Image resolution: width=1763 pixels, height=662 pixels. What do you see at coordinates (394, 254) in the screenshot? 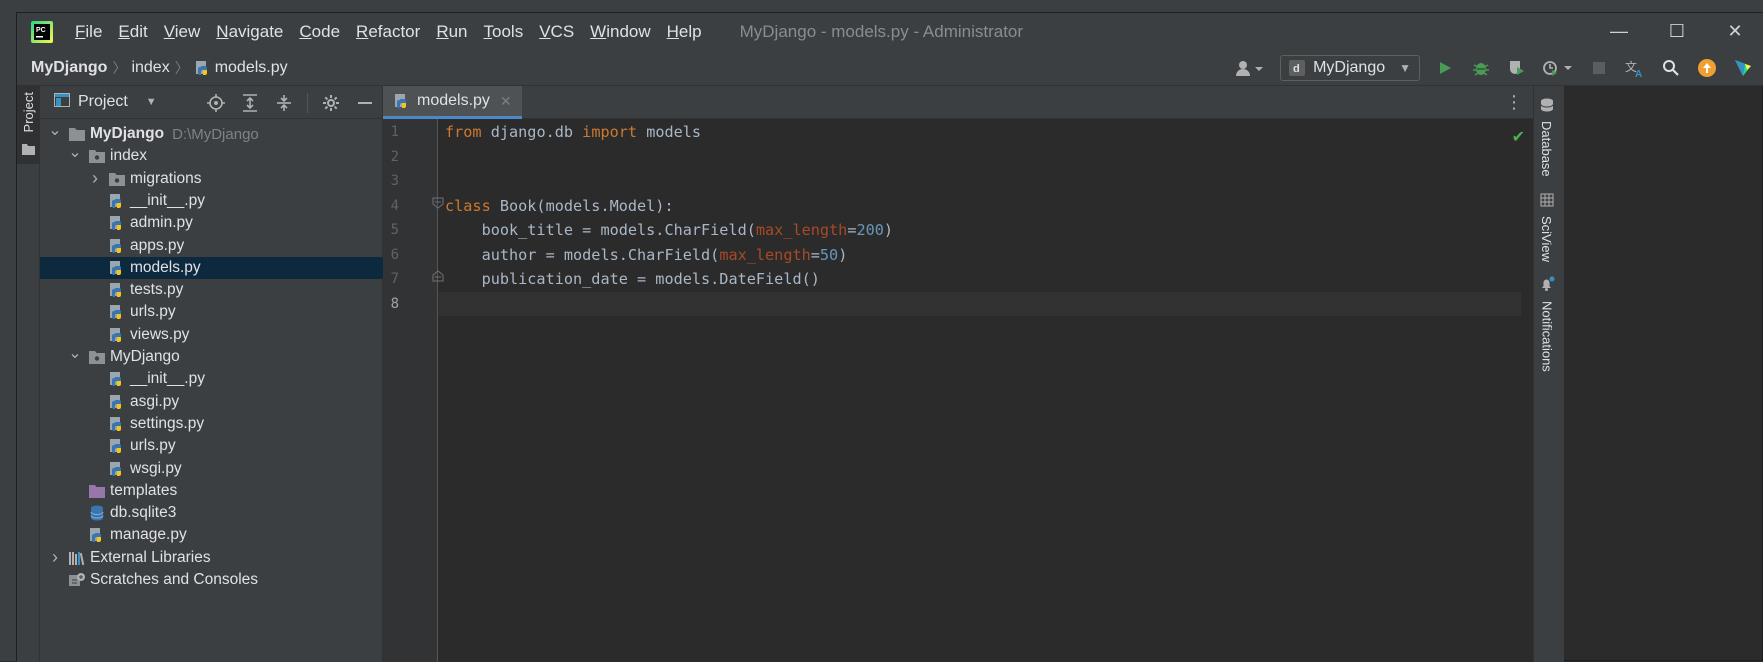
I see `line-number: 6` at bounding box center [394, 254].